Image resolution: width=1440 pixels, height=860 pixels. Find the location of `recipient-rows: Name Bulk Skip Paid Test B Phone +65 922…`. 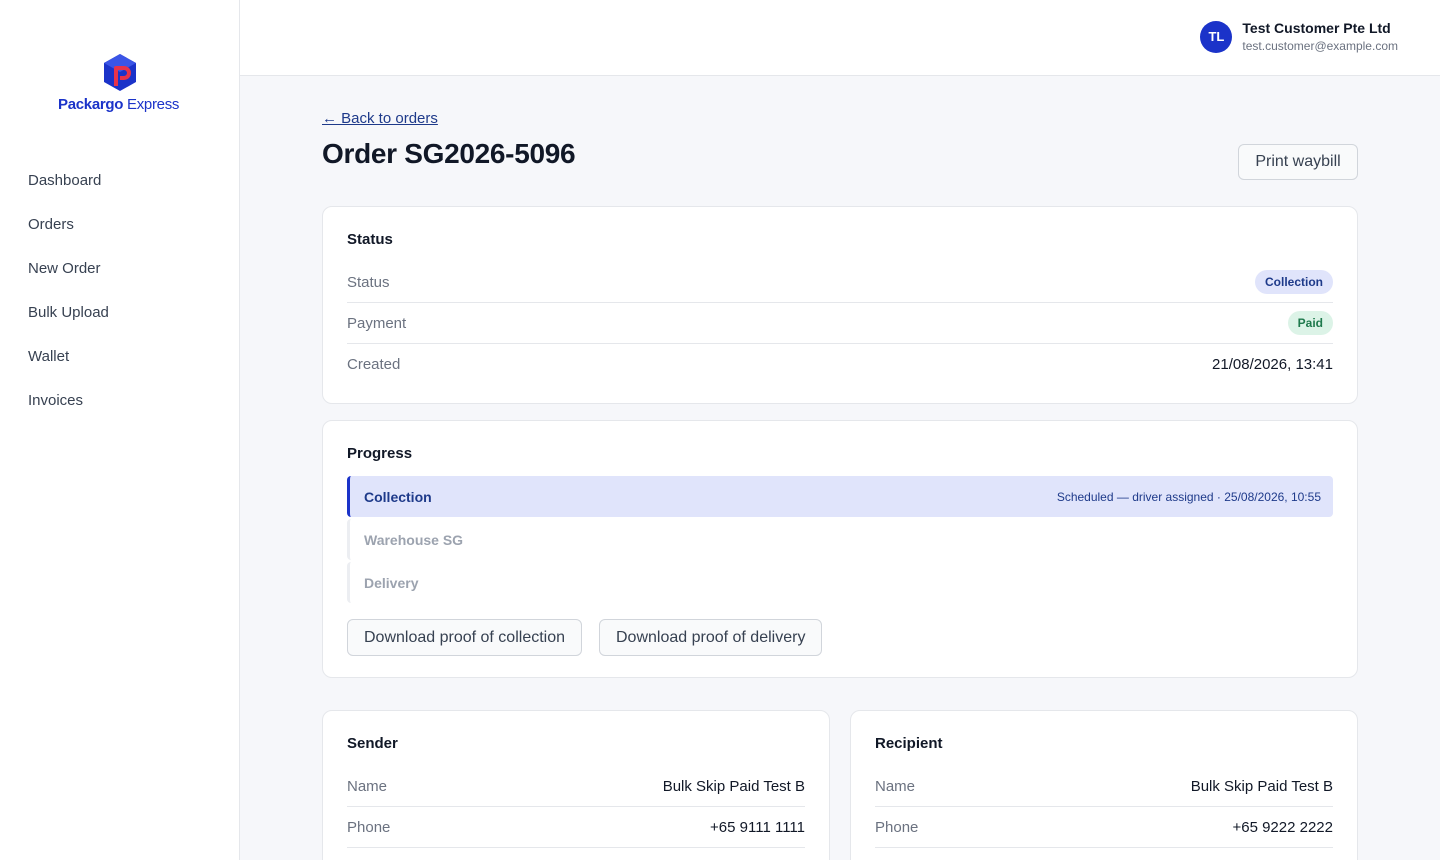

recipient-rows: Name Bulk Skip Paid Test B Phone +65 922… is located at coordinates (1104, 807).